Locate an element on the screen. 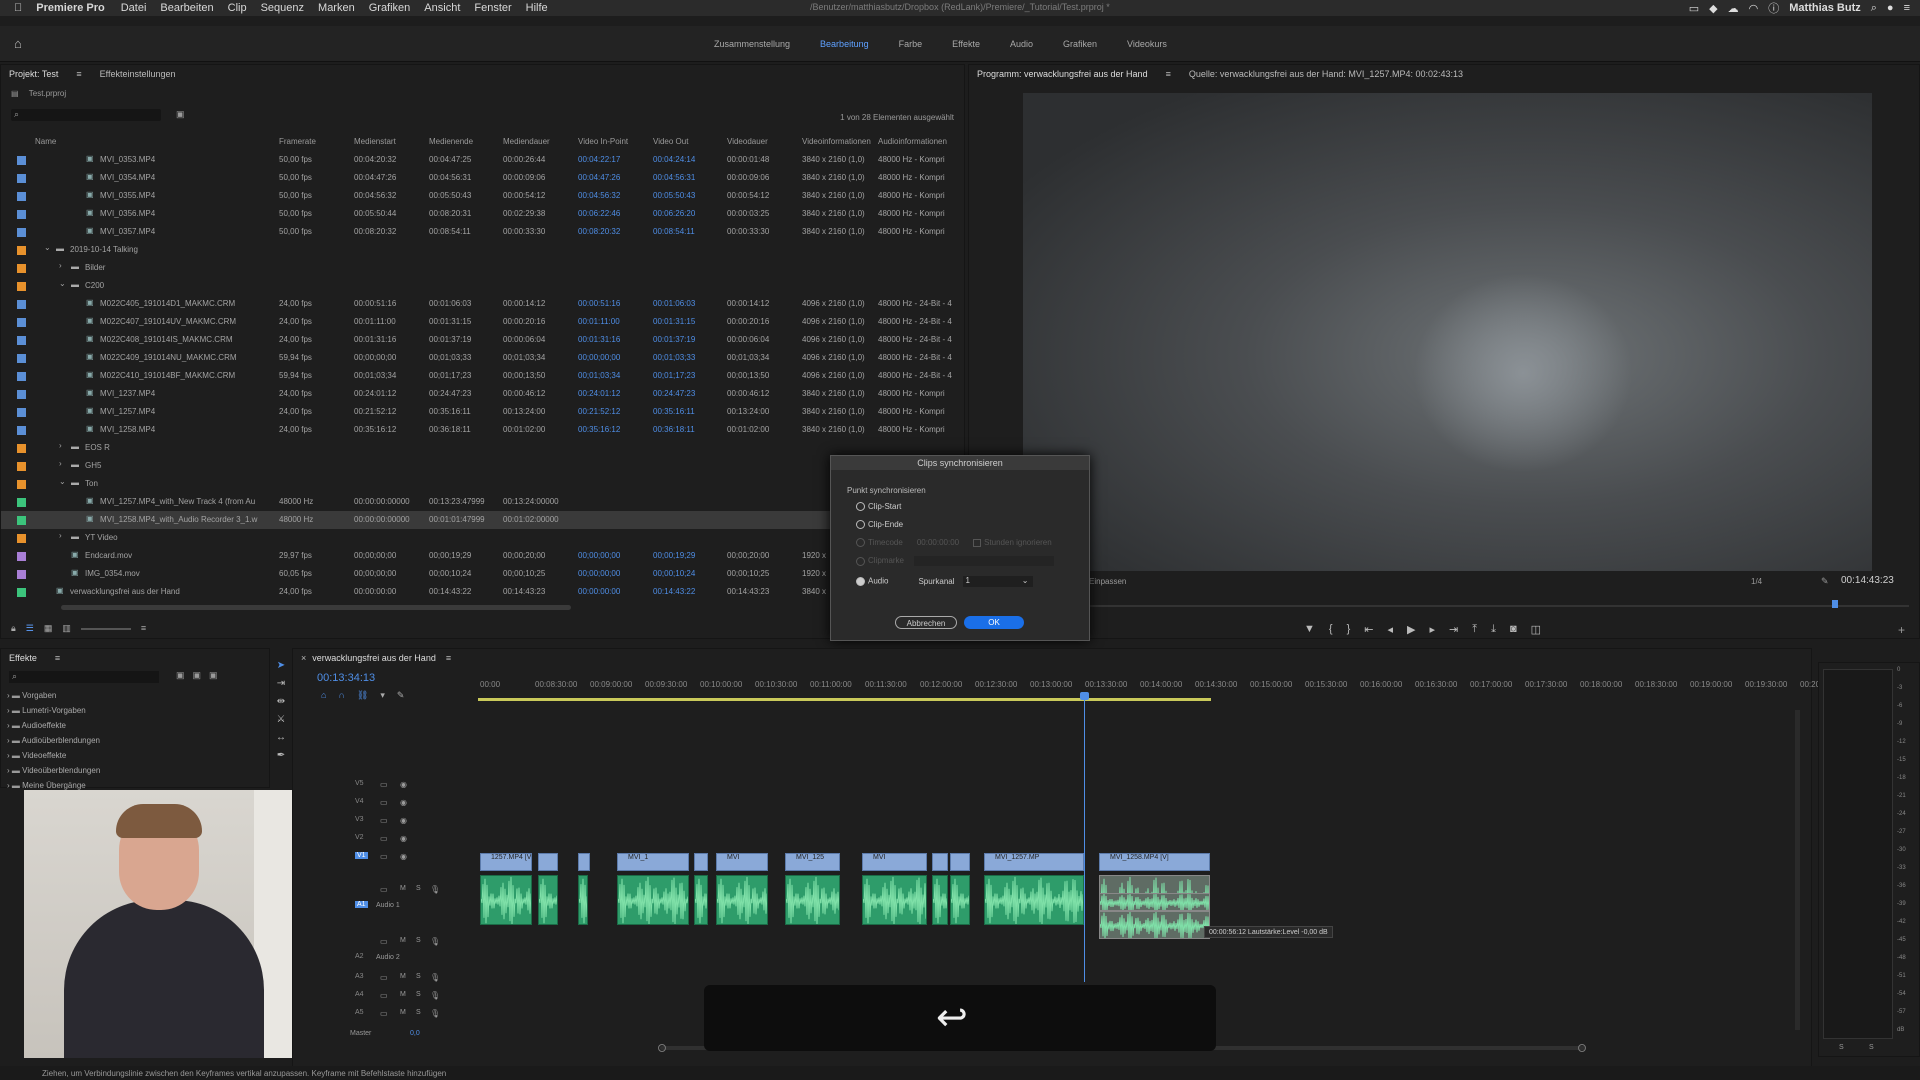  master-volume-value: 0,0 is located at coordinates (415, 1033).